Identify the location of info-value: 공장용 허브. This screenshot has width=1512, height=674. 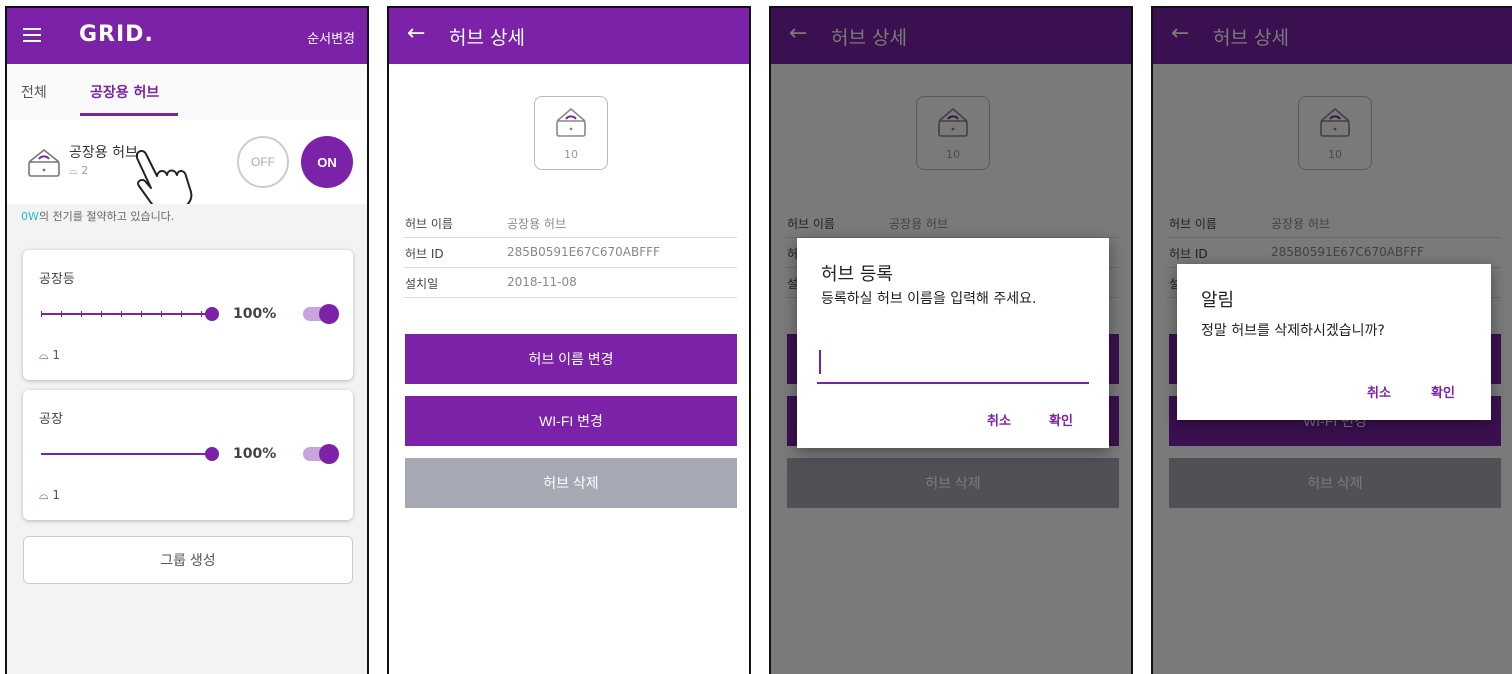
(537, 224).